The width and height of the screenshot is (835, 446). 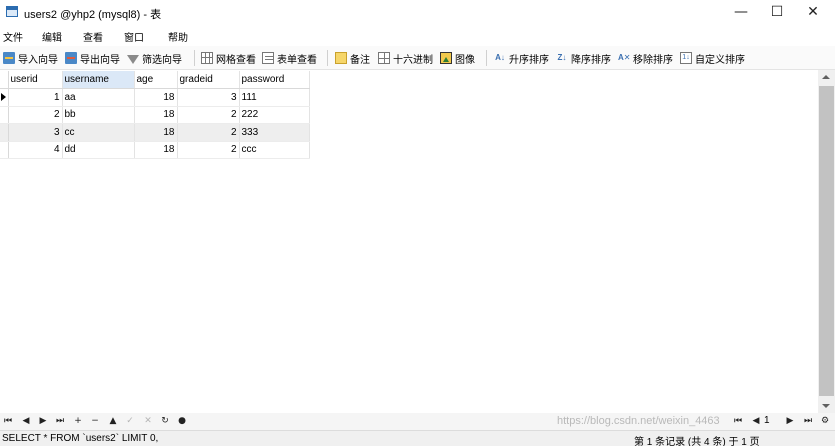 What do you see at coordinates (52, 36) in the screenshot?
I see `menu-edit: 编辑` at bounding box center [52, 36].